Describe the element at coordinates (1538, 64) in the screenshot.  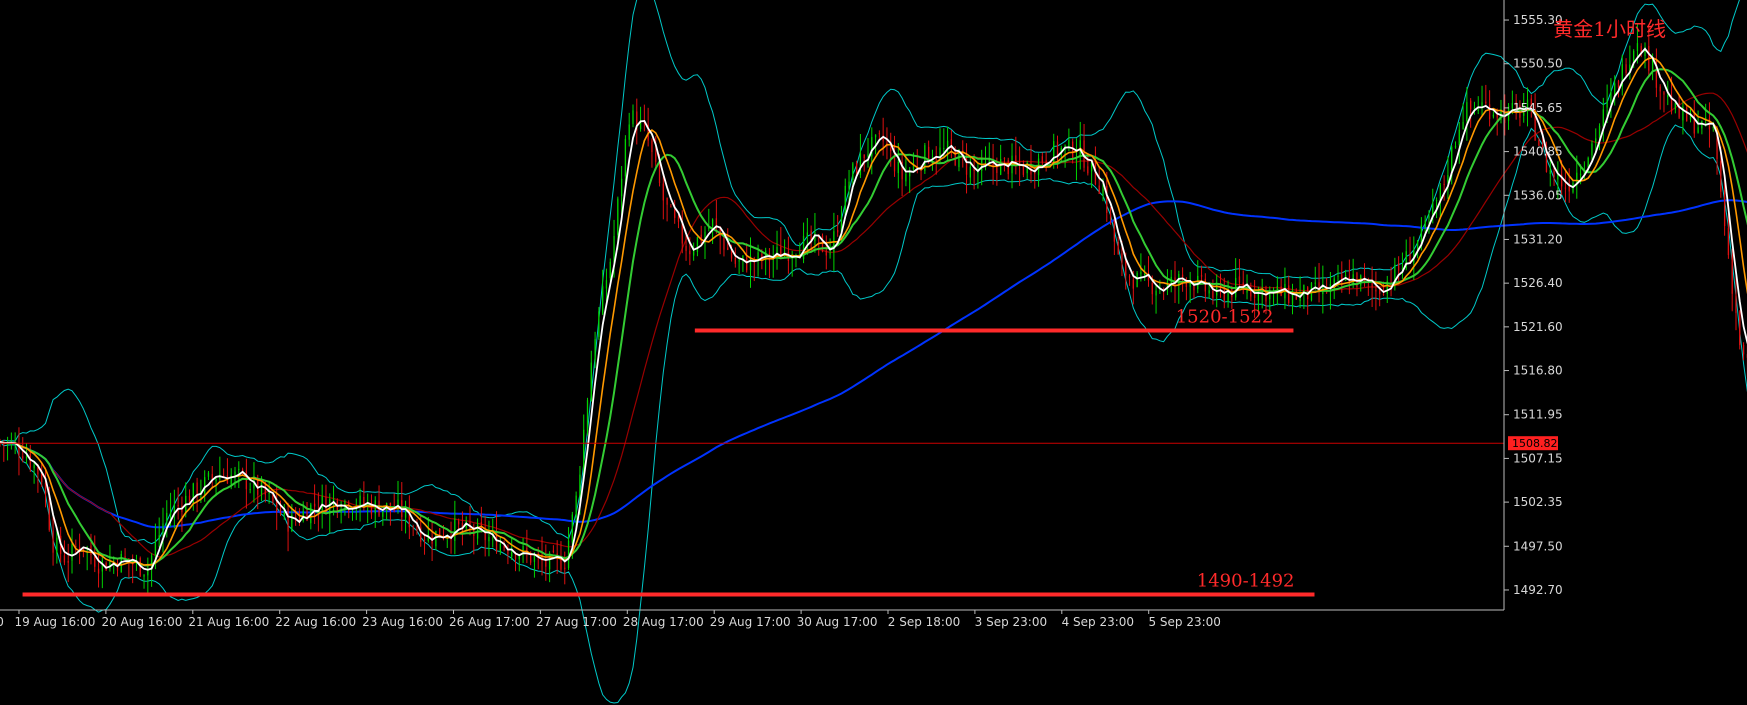
I see `y-tick-label: 1550.50` at that location.